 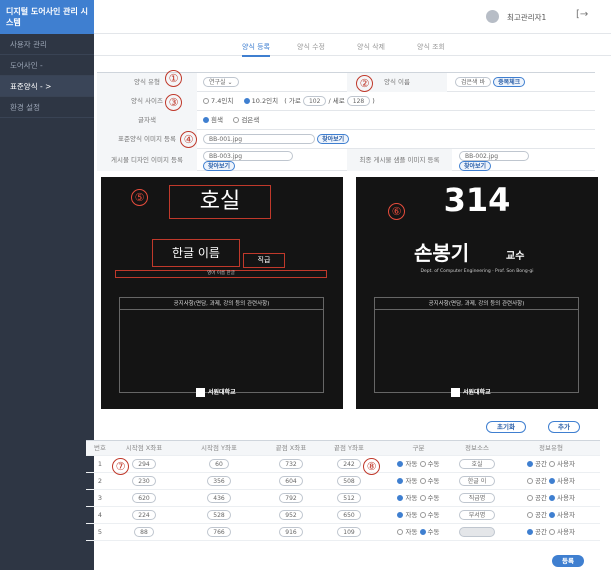 I want to click on source-input: 직급명, so click(x=477, y=498).